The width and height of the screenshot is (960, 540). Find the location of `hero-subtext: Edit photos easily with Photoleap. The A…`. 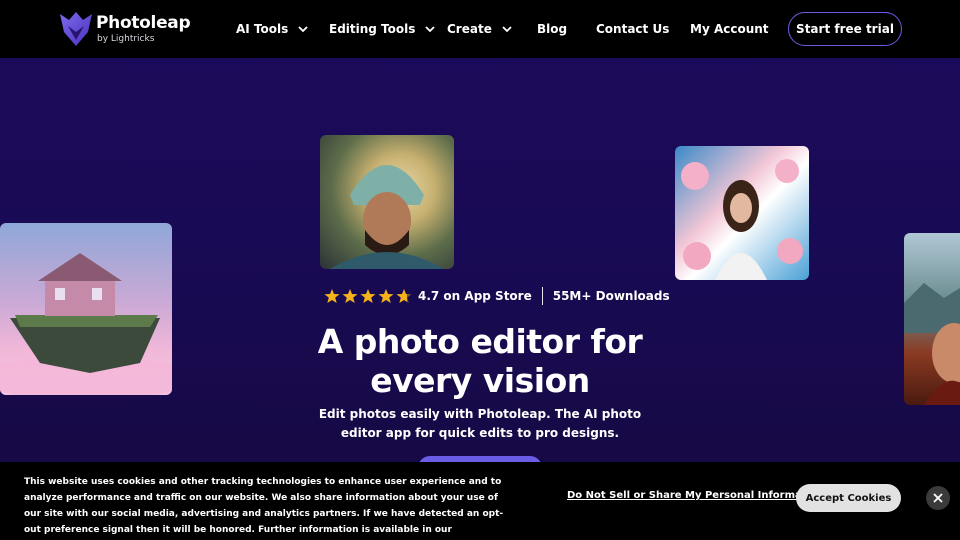

hero-subtext: Edit photos easily with Photoleap. The A… is located at coordinates (480, 423).